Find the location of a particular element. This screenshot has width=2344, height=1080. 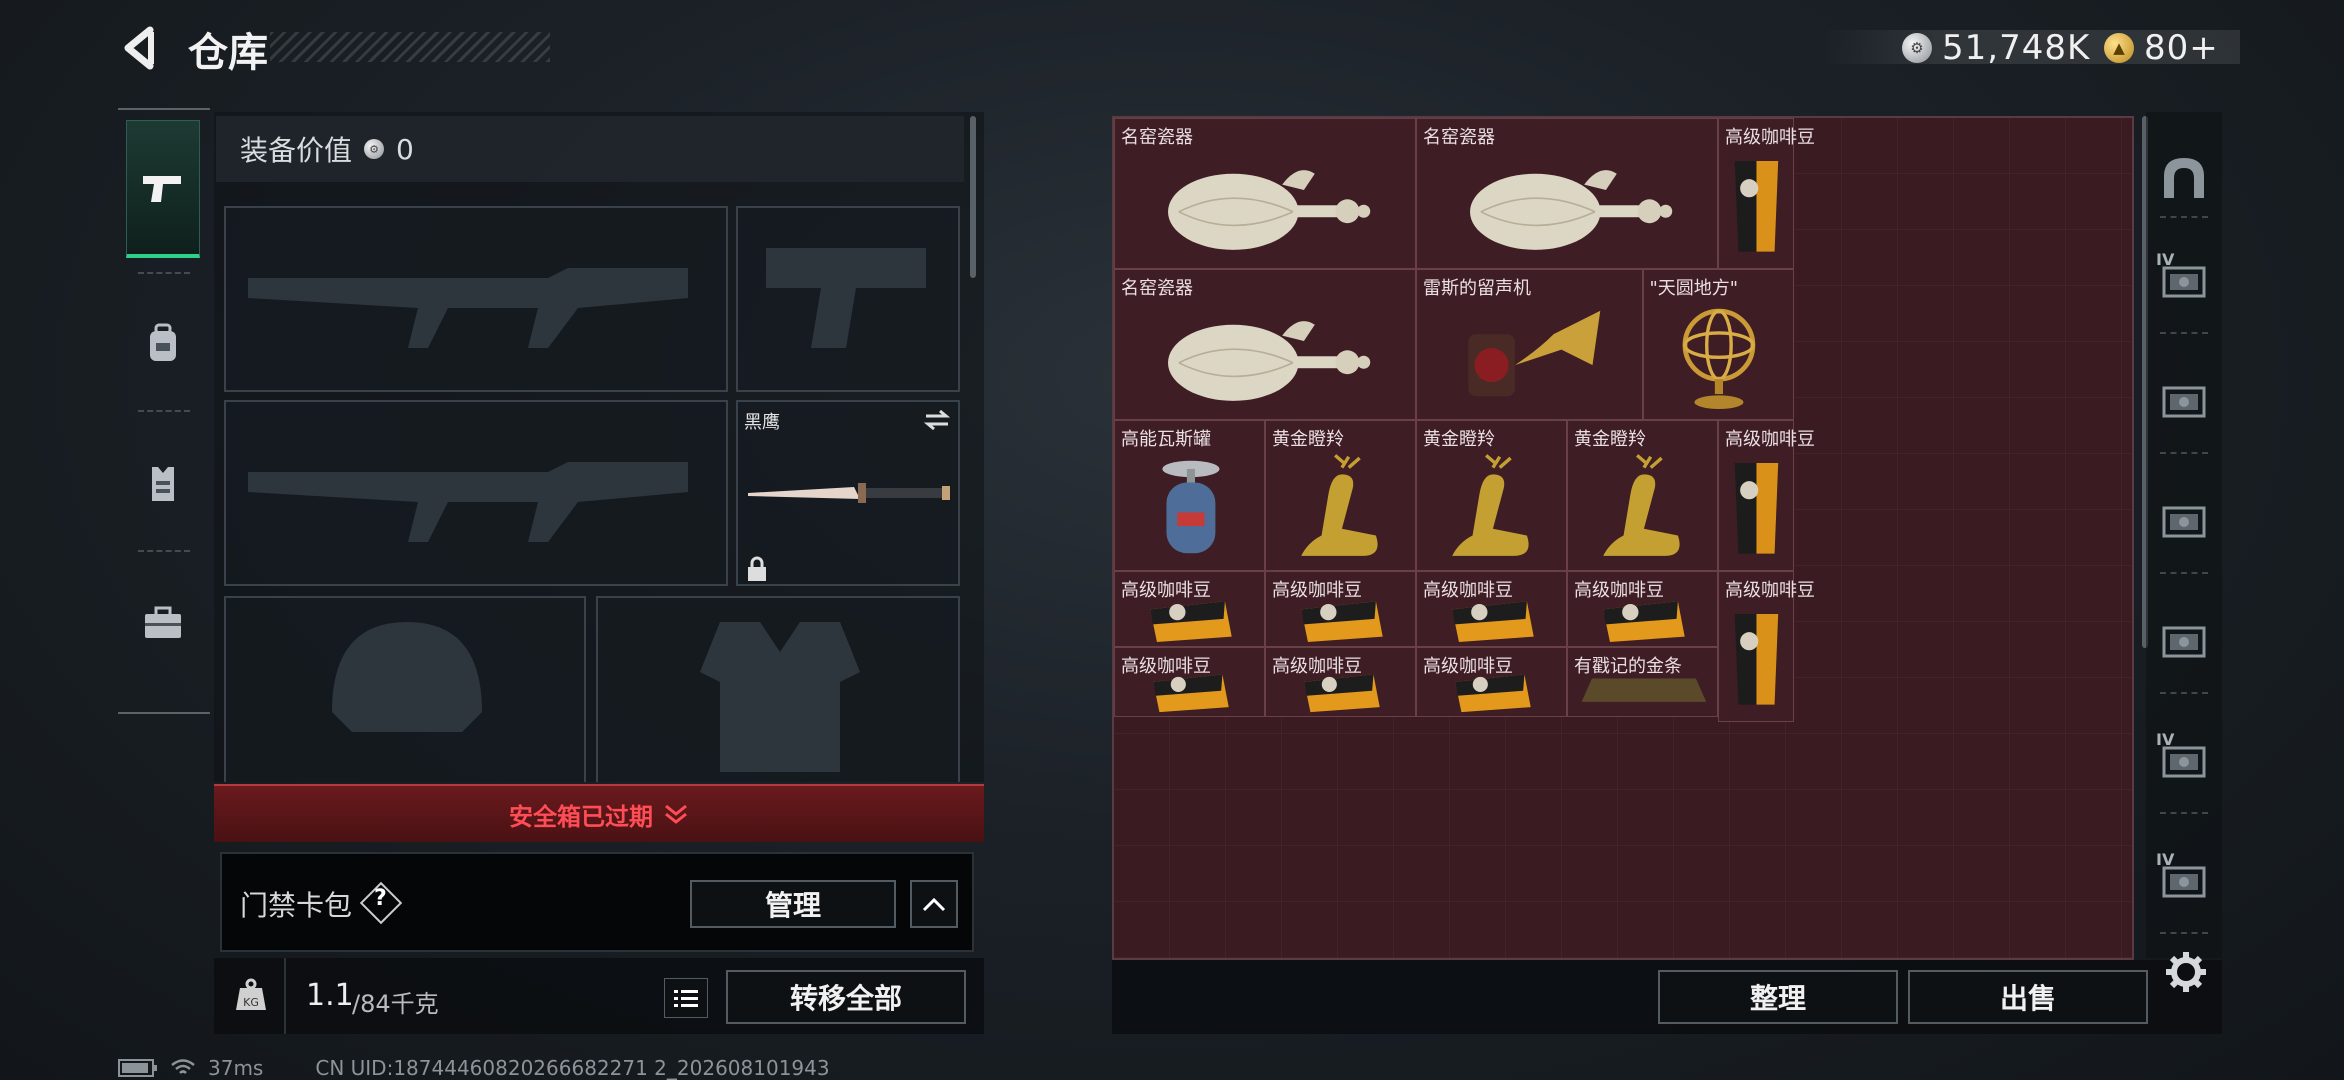

weight-max: /84千克 is located at coordinates (395, 1004).